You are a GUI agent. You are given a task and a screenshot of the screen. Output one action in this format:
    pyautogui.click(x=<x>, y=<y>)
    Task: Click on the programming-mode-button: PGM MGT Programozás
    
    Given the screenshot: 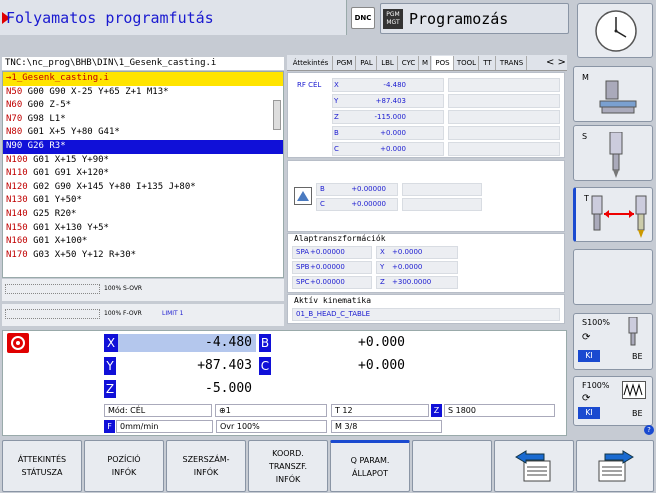 What is the action you would take?
    pyautogui.click(x=474, y=18)
    